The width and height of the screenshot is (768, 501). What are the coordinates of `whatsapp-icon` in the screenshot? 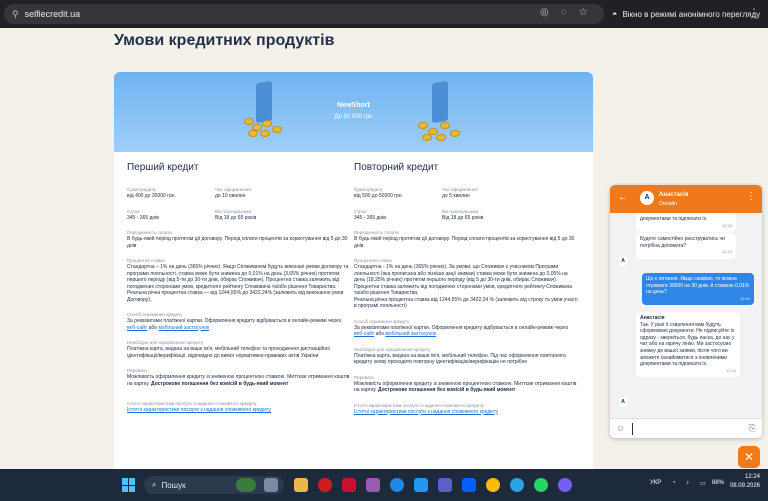 It's located at (541, 485).